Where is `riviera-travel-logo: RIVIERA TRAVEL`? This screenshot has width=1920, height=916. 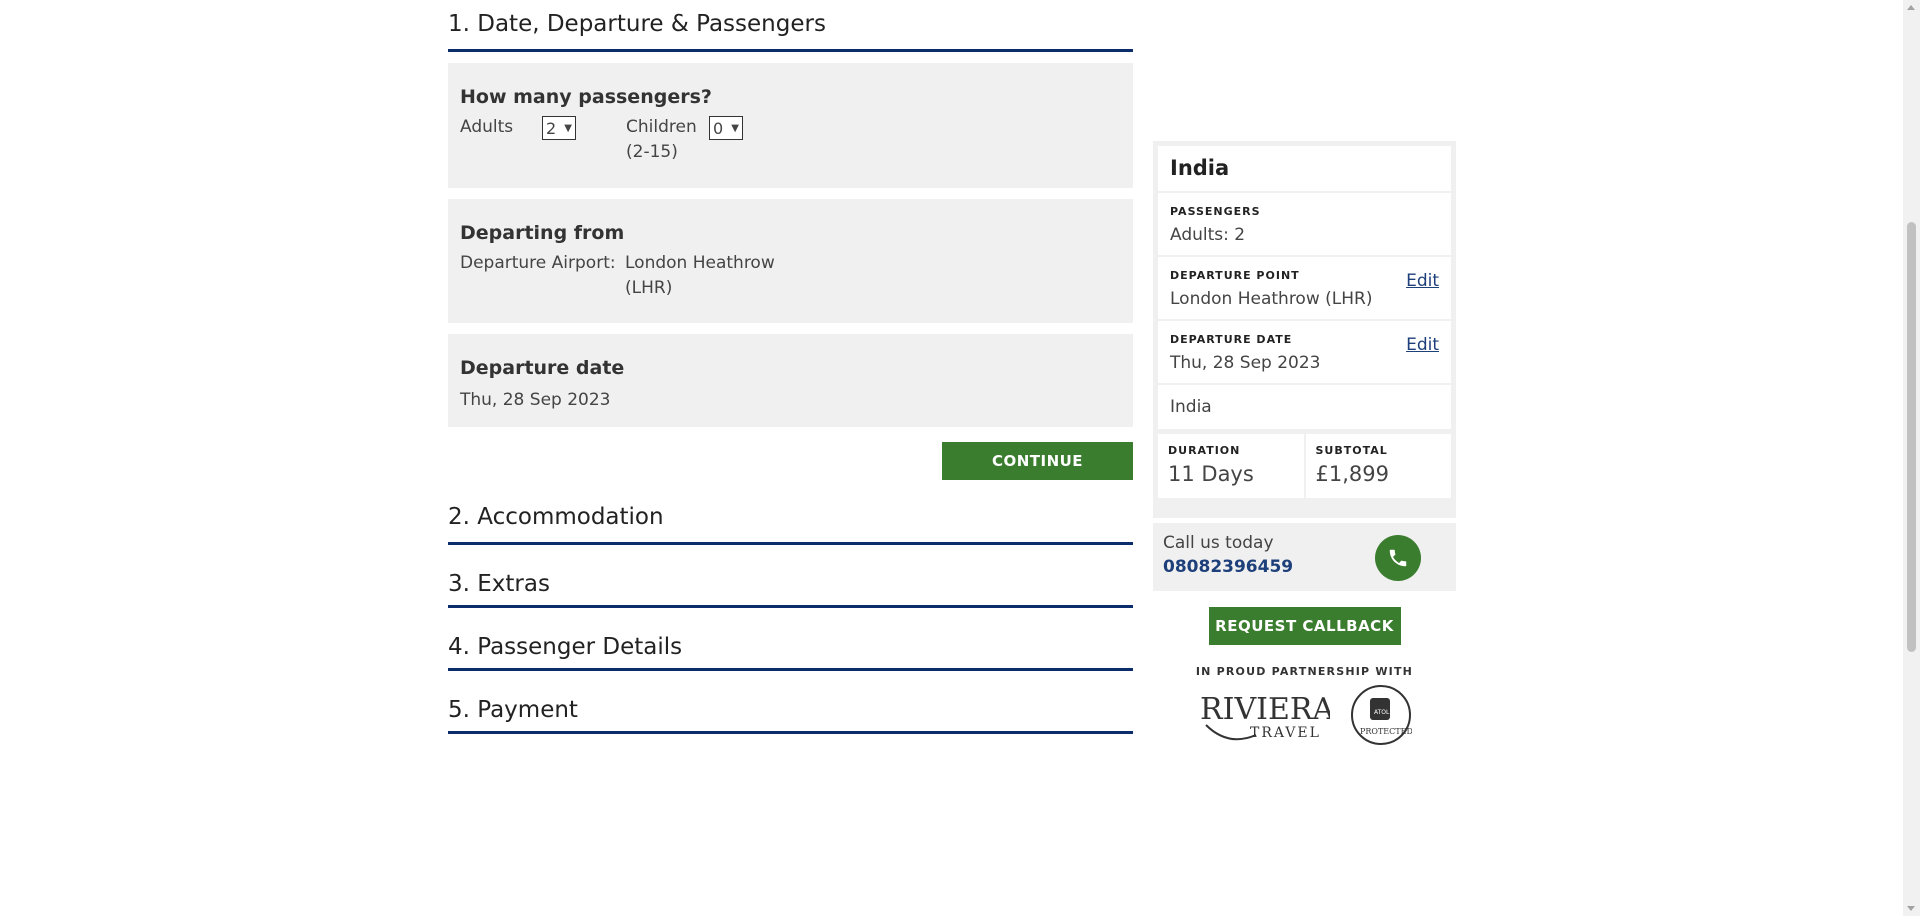 riviera-travel-logo: RIVIERA TRAVEL is located at coordinates (1265, 716).